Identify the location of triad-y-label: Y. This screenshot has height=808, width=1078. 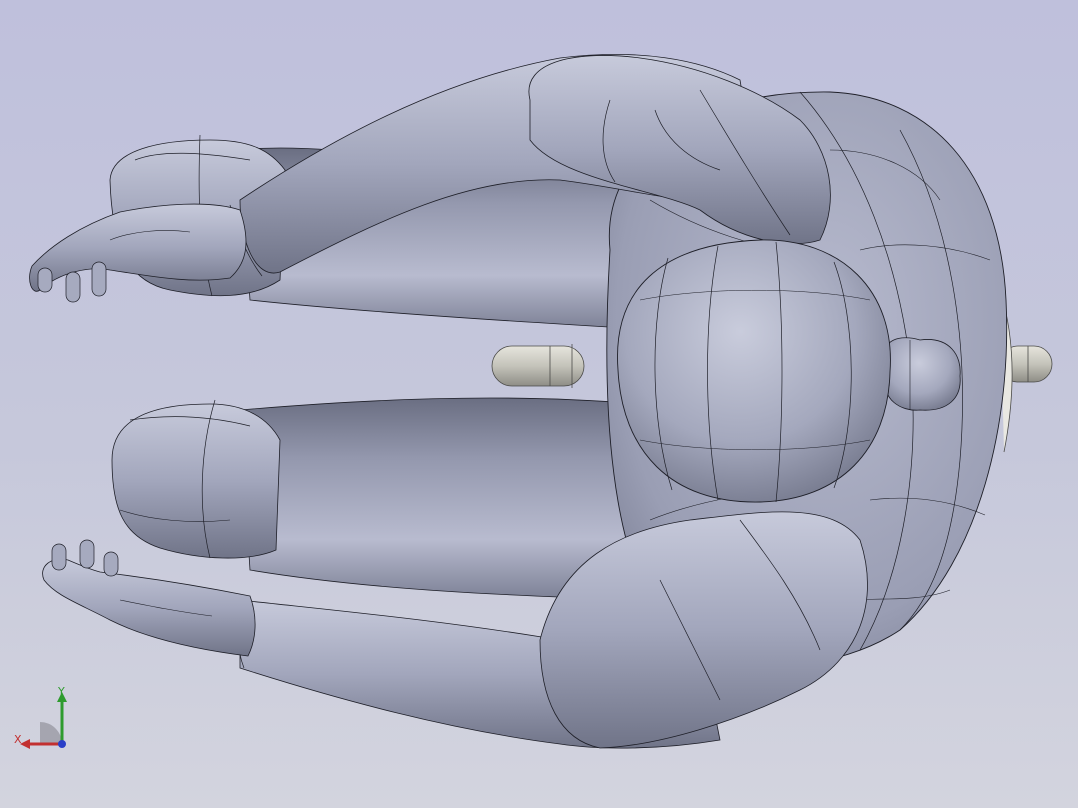
(61, 691).